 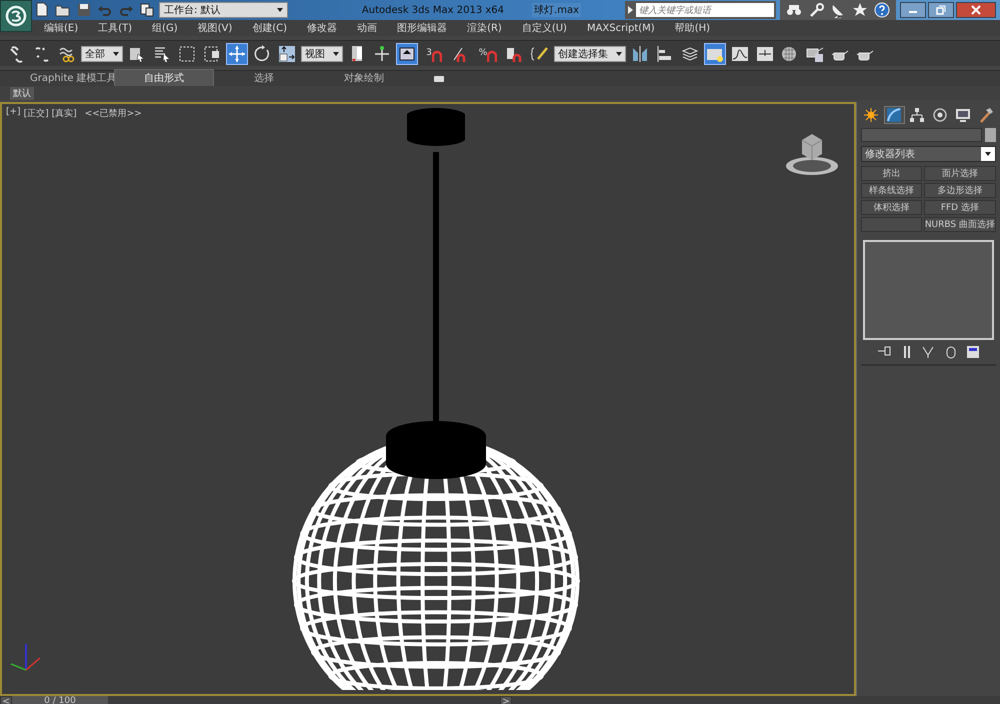 What do you see at coordinates (583, 54) in the screenshot?
I see `dropdown-value: 创建选择集` at bounding box center [583, 54].